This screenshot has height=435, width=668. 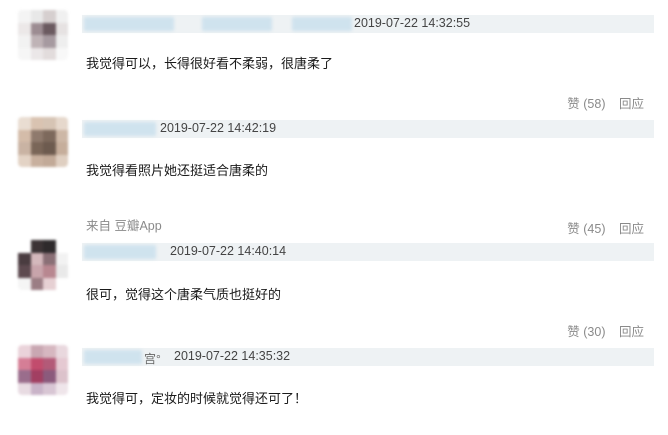 What do you see at coordinates (368, 252) in the screenshot?
I see `comment-meta: 2019-07-22 14:40:14` at bounding box center [368, 252].